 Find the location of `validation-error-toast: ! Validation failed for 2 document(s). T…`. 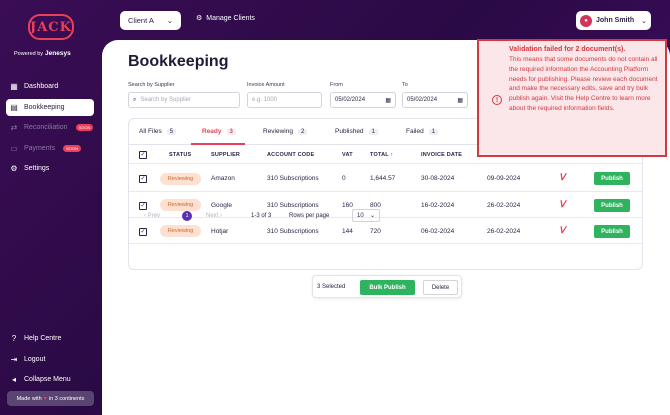

validation-error-toast: ! Validation failed for 2 document(s). T… is located at coordinates (572, 98).